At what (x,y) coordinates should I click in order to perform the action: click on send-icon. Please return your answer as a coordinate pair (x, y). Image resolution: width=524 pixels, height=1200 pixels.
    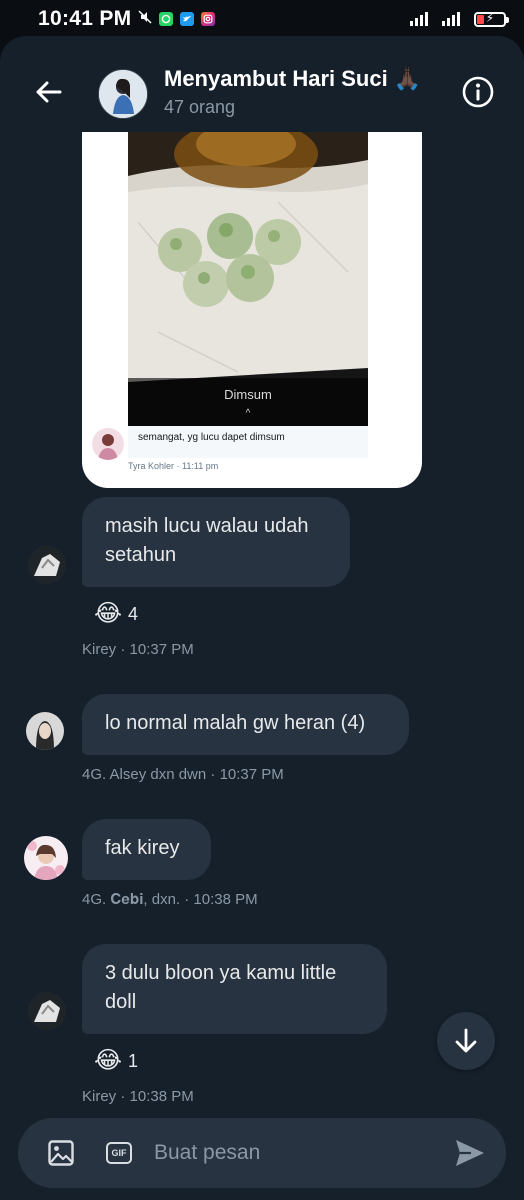
    Looking at the image, I should click on (470, 1153).